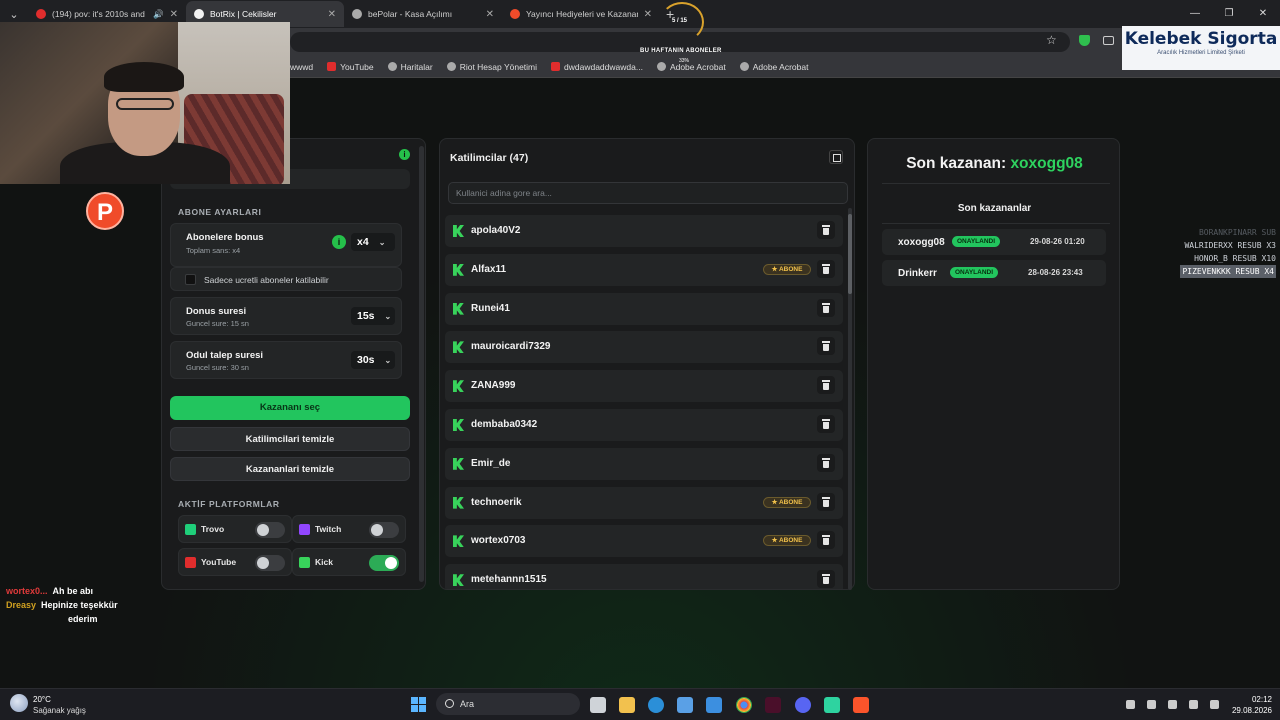  Describe the element at coordinates (190, 279) in the screenshot. I see `paid-only-checkbox` at that location.